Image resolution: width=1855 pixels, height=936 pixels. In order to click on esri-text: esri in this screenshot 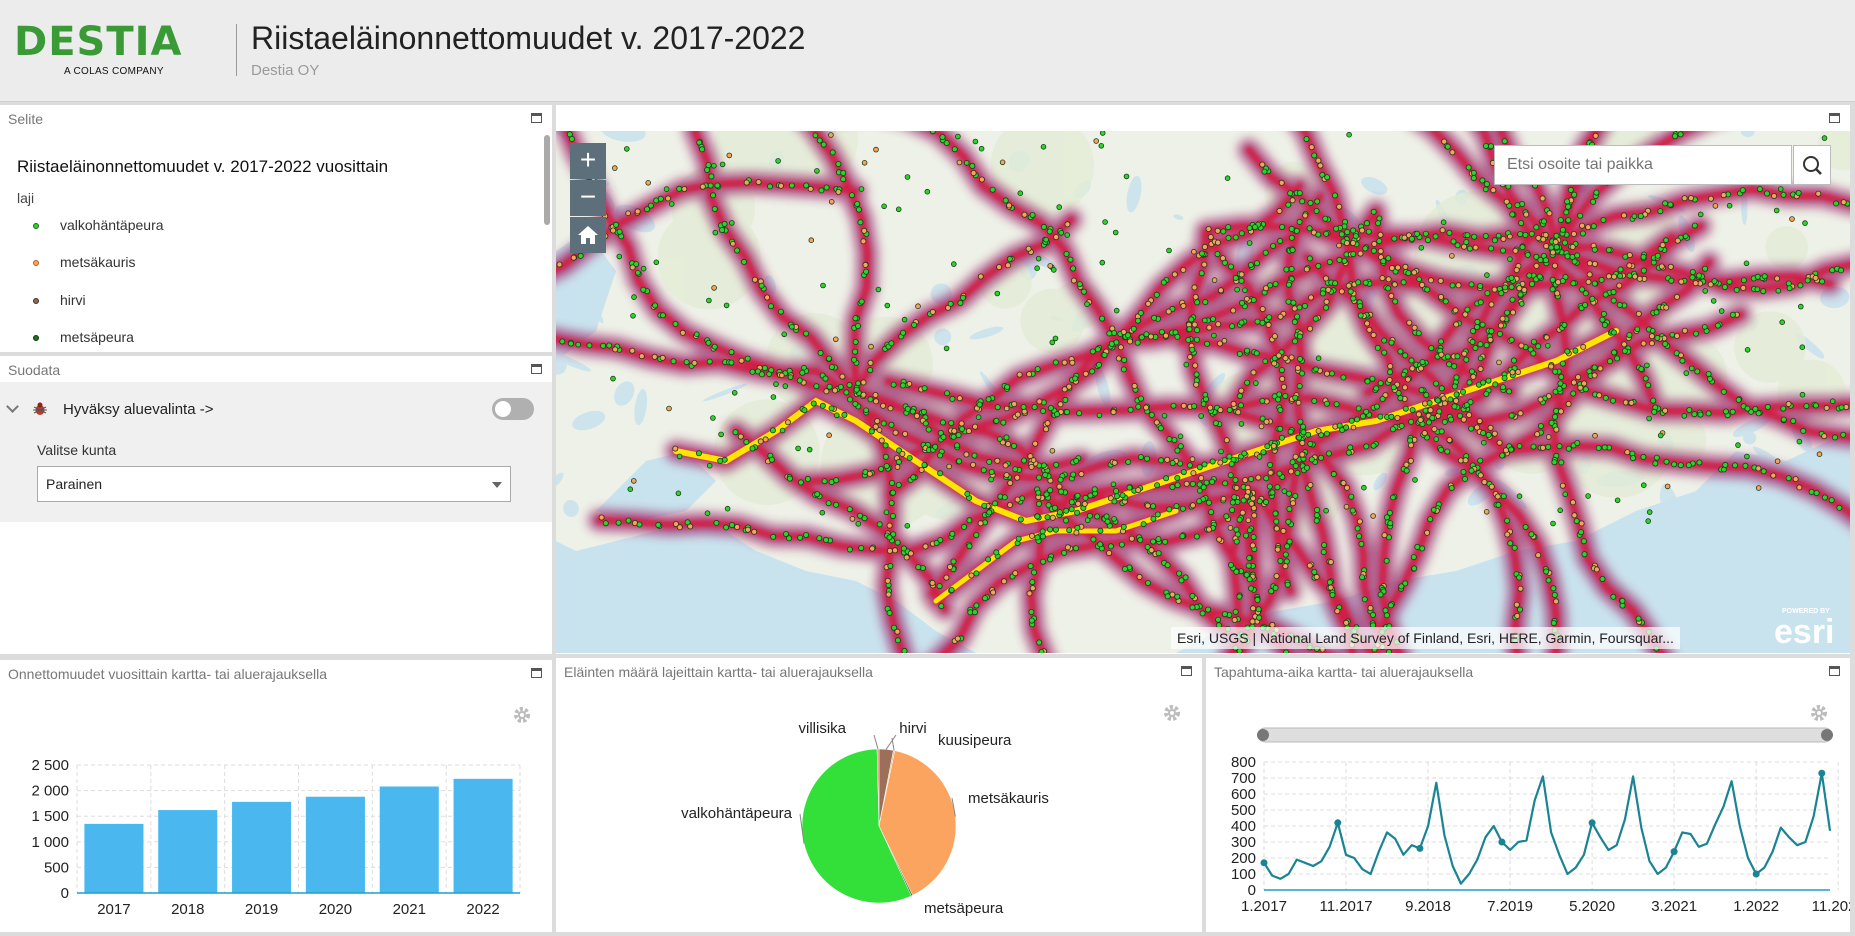, I will do `click(1804, 631)`.